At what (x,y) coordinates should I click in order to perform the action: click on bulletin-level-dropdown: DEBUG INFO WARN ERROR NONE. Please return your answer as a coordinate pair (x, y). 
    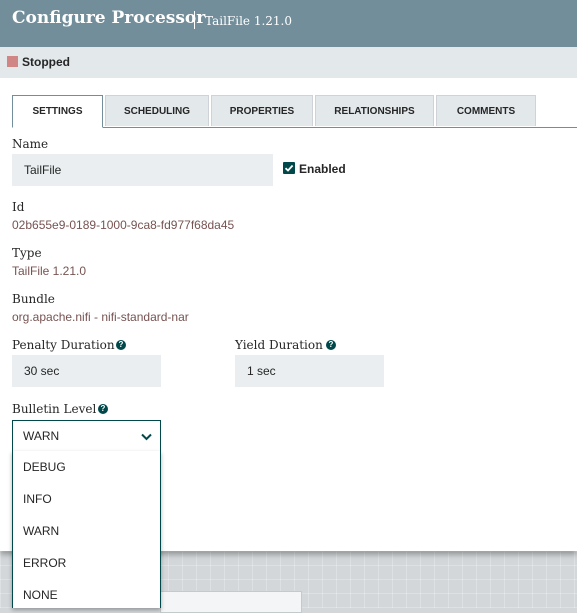
    Looking at the image, I should click on (86, 529).